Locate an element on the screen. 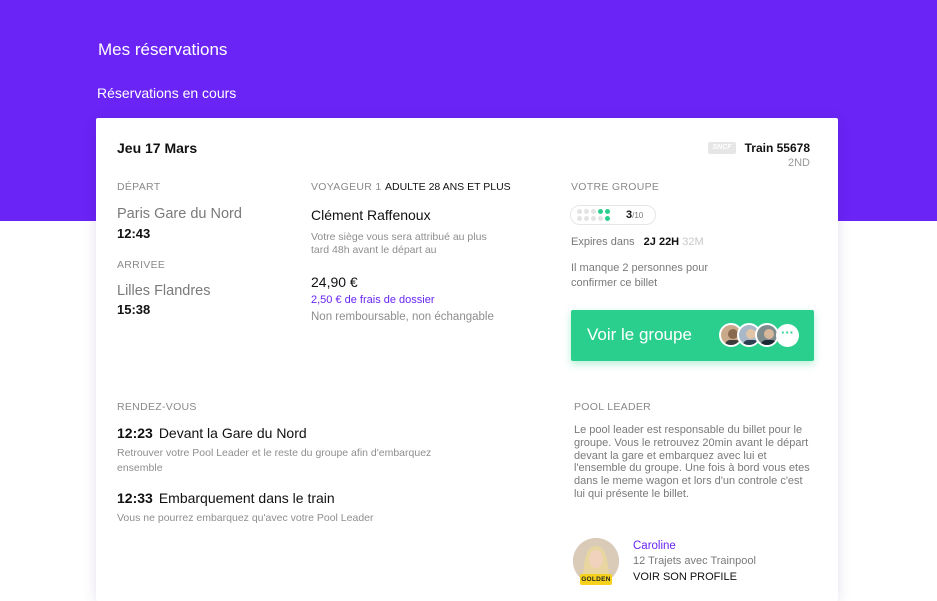  group-label: VOTRE GROUPE is located at coordinates (615, 187).